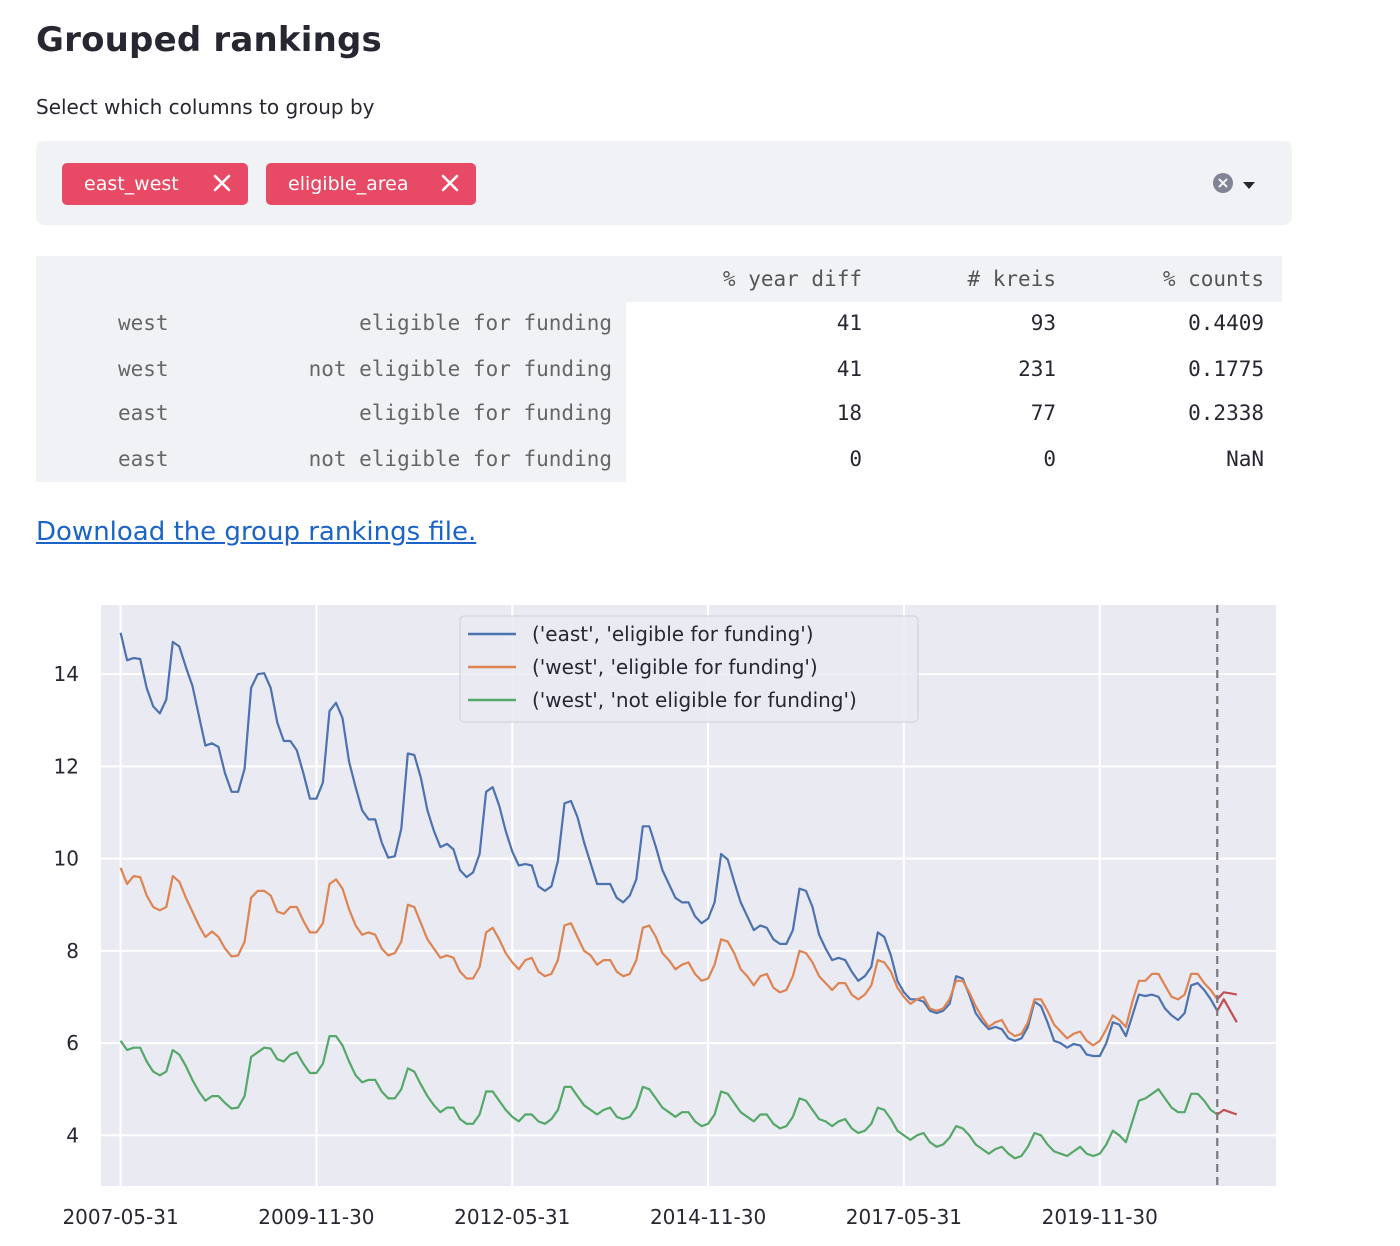 This screenshot has height=1246, width=1400. Describe the element at coordinates (1226, 413) in the screenshot. I see `table-cell: 0.2338` at that location.